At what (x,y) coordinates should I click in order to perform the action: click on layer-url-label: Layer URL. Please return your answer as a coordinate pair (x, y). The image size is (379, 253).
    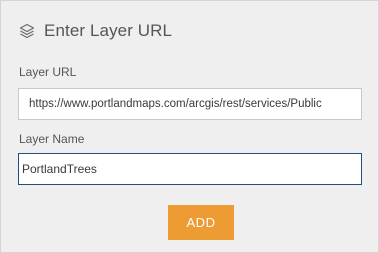
    Looking at the image, I should click on (48, 72).